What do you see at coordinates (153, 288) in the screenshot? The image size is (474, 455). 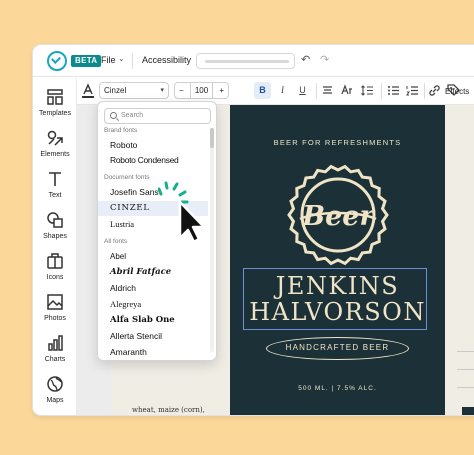 I see `font-option-aldrich: Aldrich` at bounding box center [153, 288].